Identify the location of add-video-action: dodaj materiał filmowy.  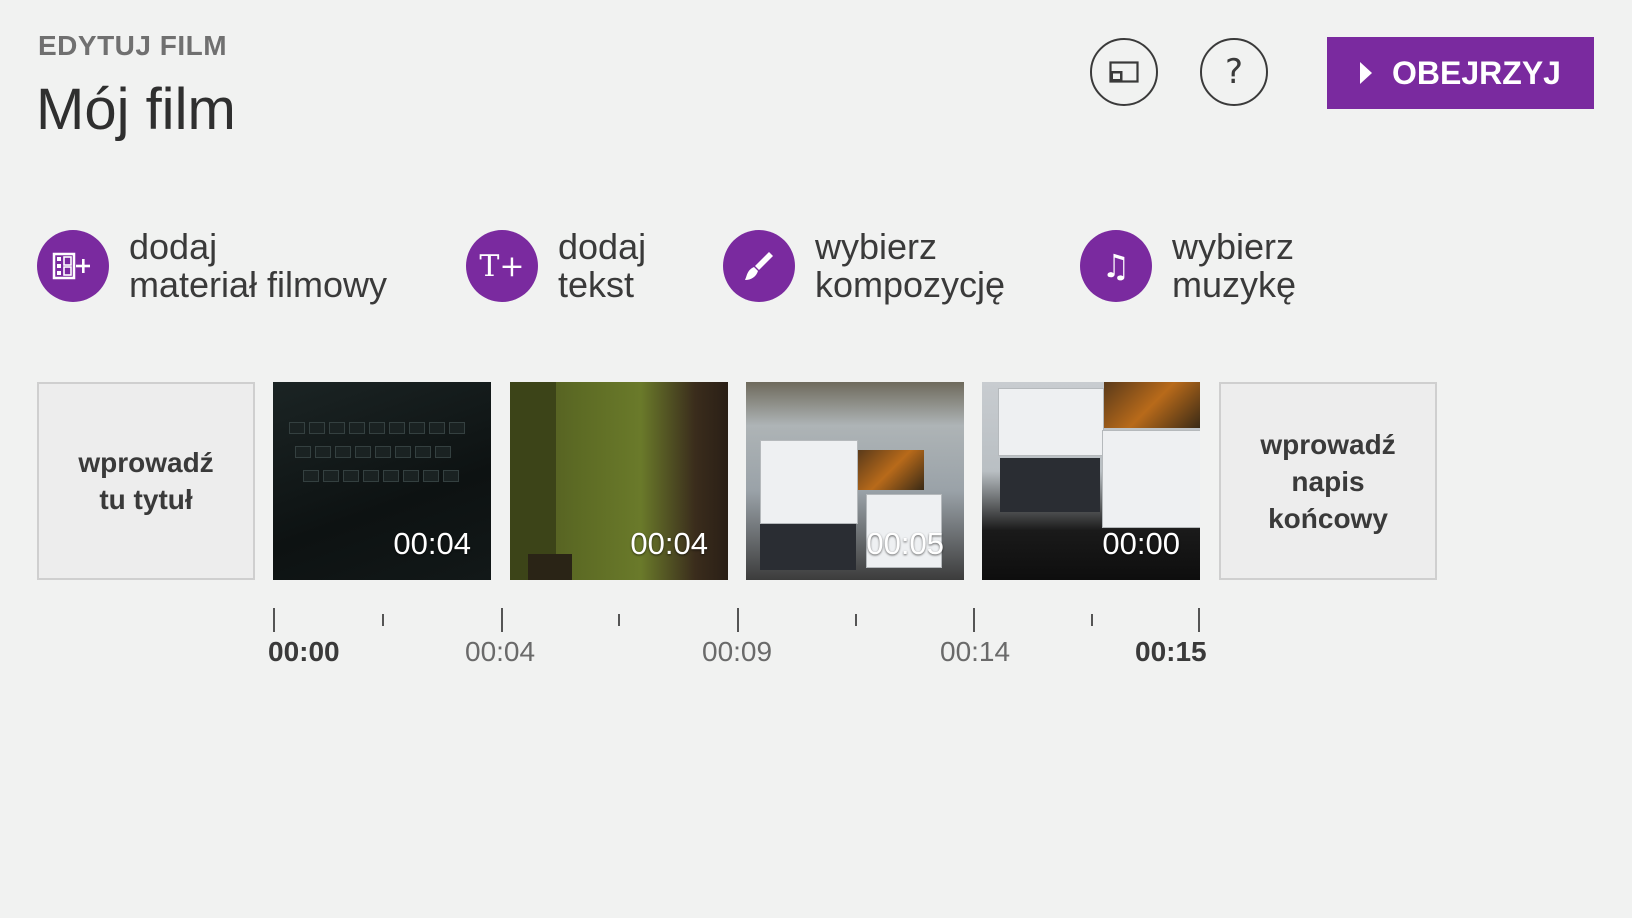
(212, 266).